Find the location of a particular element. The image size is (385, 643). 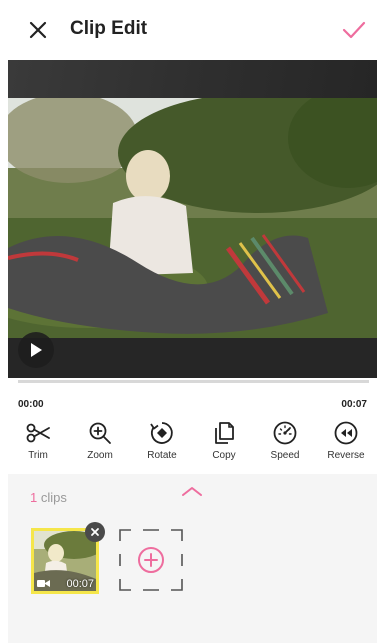

confirm-check-icon is located at coordinates (354, 30).